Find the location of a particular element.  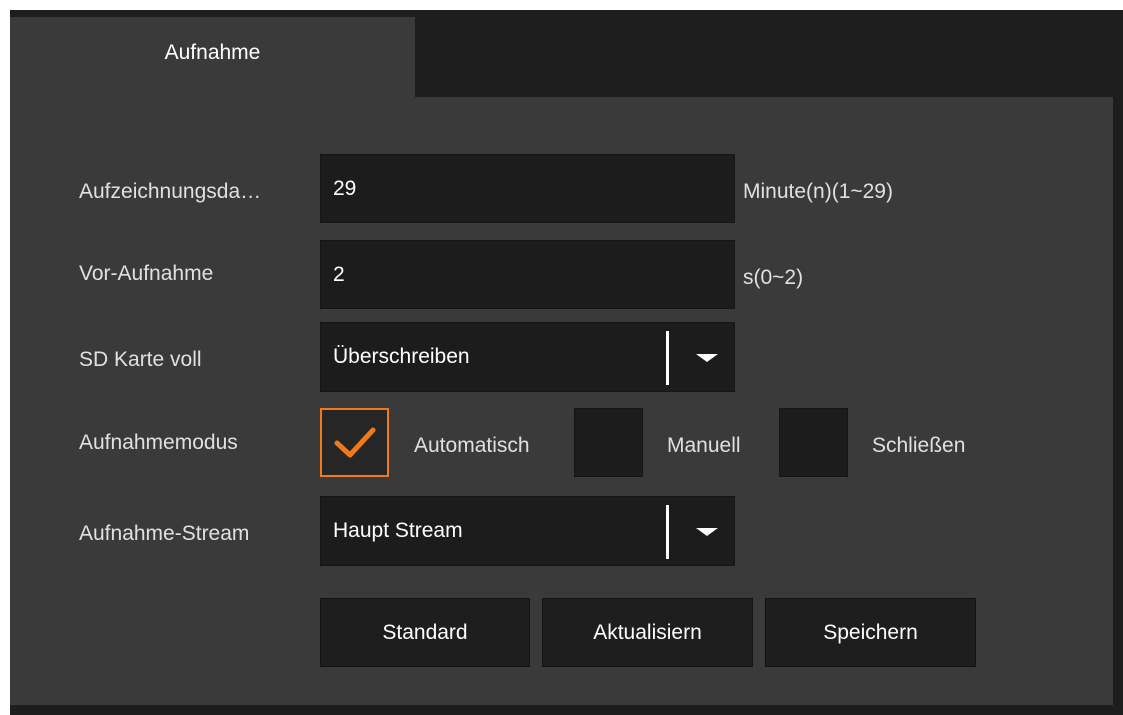

mode-manual-label: Manuell is located at coordinates (704, 445).